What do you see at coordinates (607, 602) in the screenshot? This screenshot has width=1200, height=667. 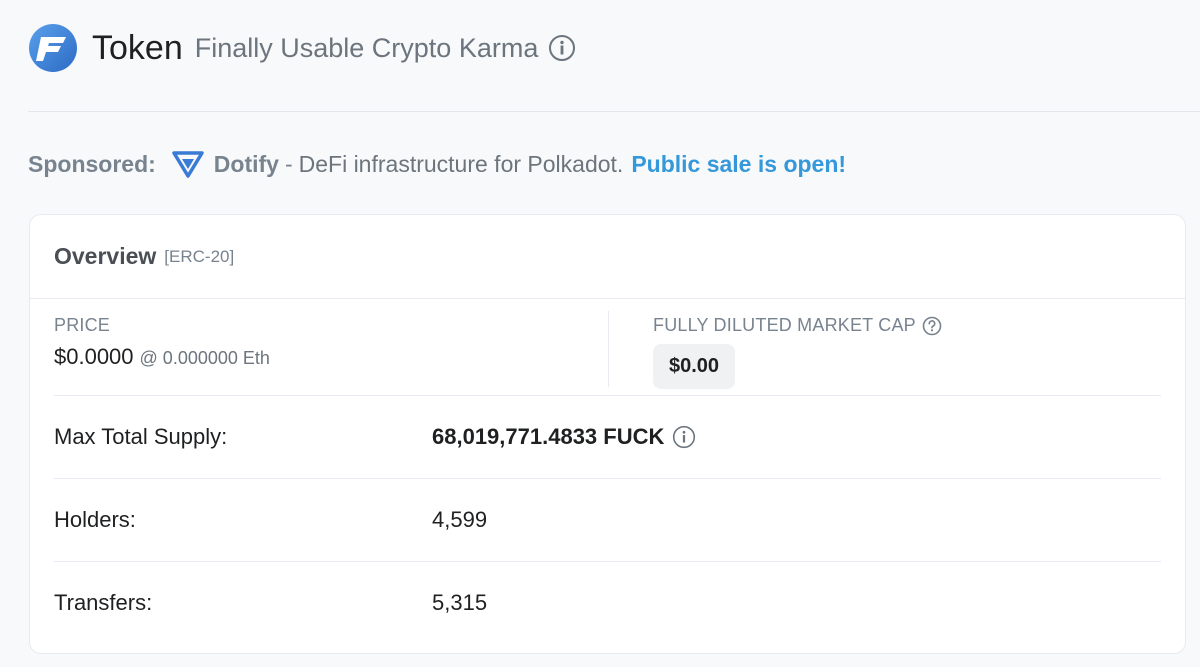 I see `table-row: Transfers: 5,315` at bounding box center [607, 602].